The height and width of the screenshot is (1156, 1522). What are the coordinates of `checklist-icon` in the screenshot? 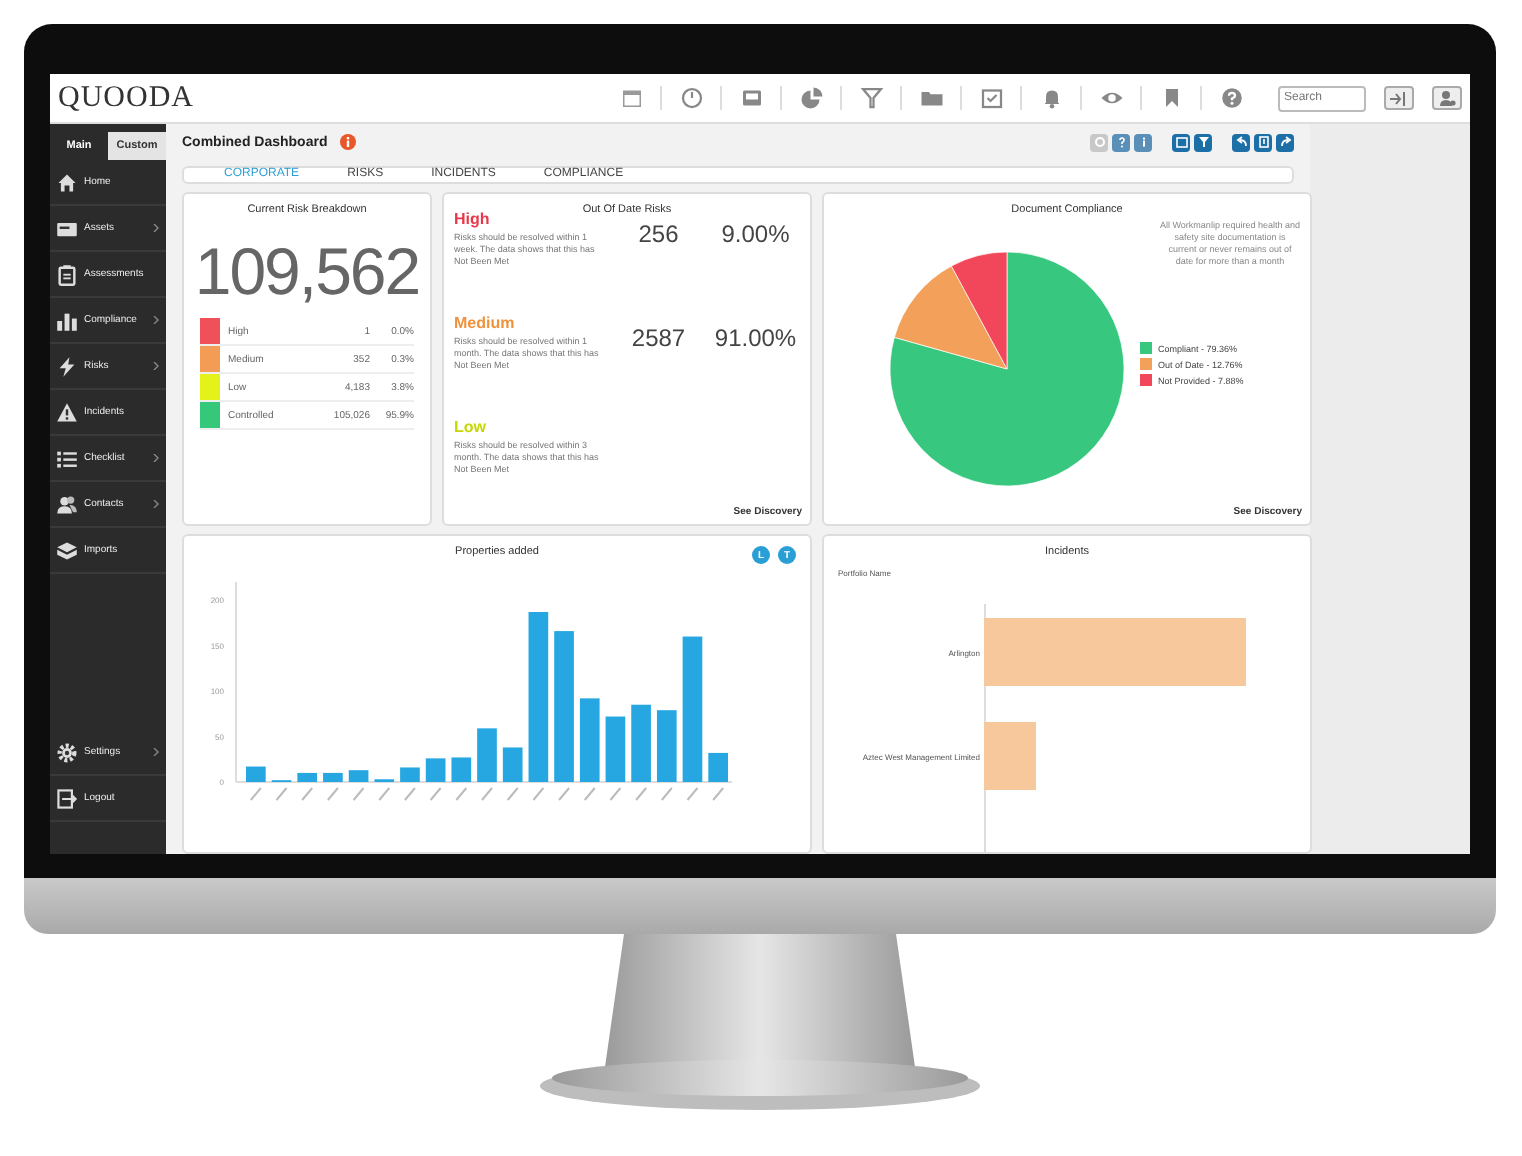 It's located at (1001, 98).